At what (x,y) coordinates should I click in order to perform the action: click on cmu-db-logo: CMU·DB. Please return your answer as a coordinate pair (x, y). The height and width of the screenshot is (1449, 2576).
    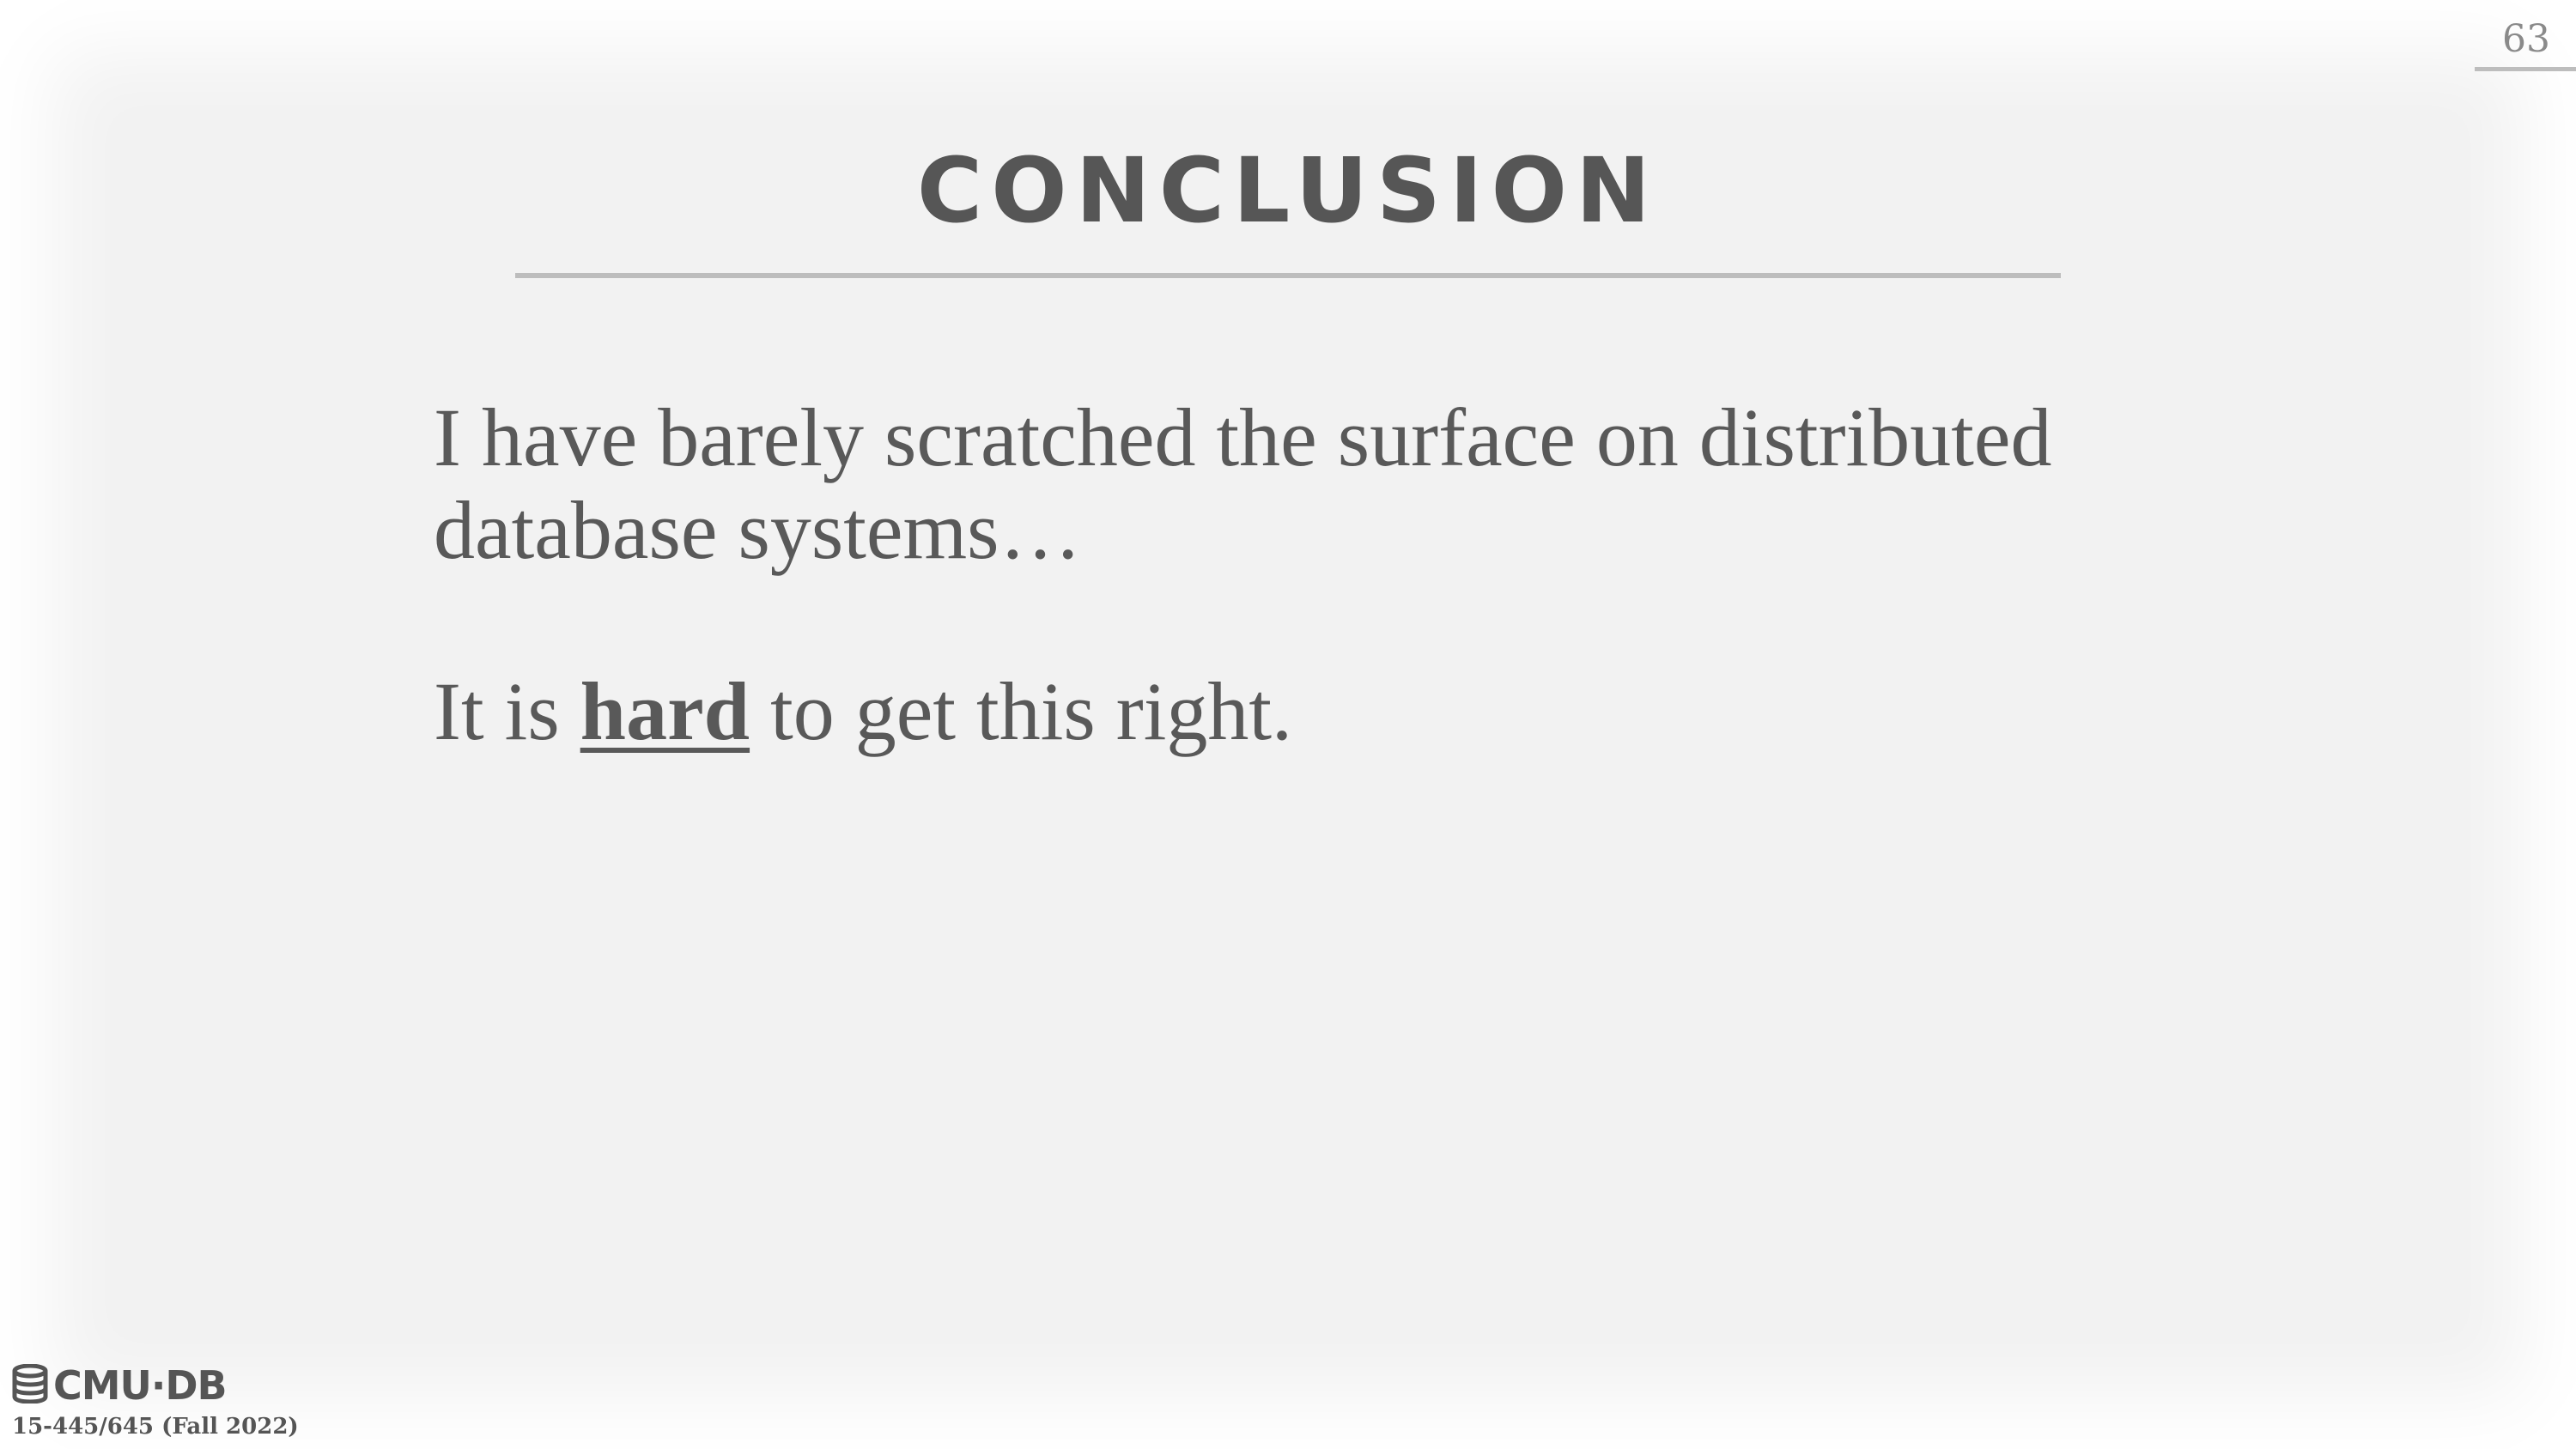
    Looking at the image, I should click on (120, 1385).